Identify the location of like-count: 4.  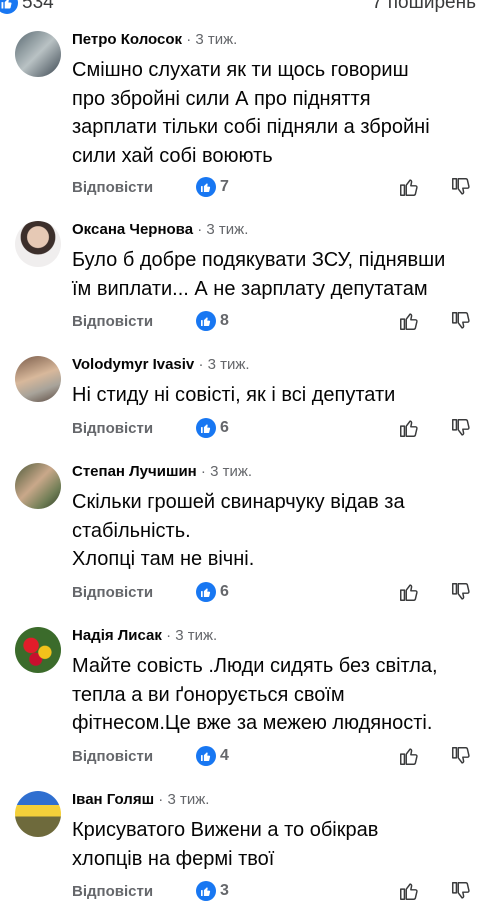
(224, 756).